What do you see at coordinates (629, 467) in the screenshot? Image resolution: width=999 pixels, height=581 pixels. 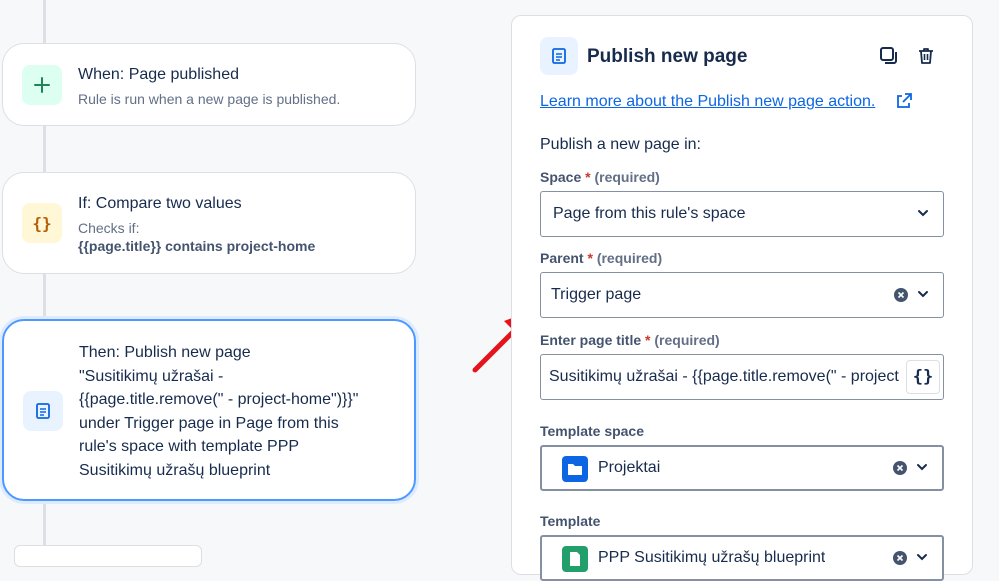 I see `template-space-value: Projektai` at bounding box center [629, 467].